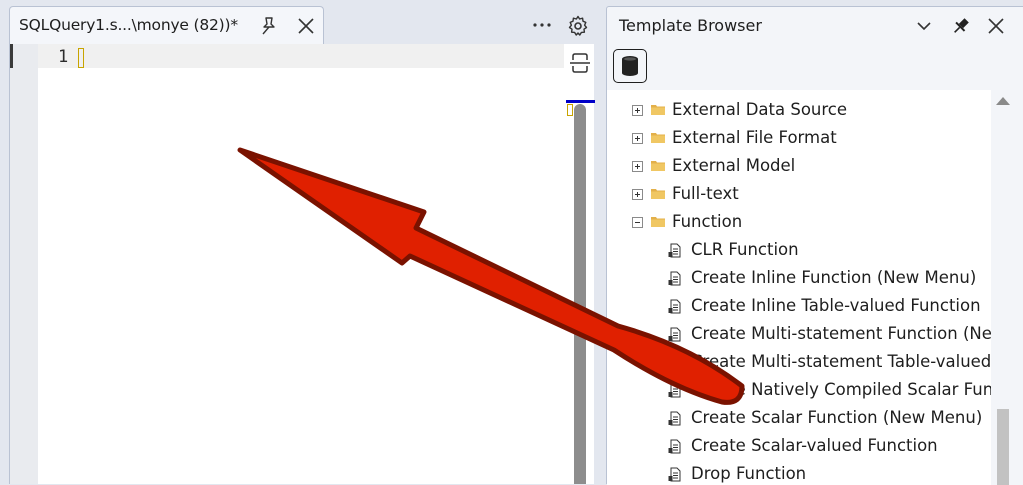  I want to click on tree-folder-item: Full-text, so click(799, 195).